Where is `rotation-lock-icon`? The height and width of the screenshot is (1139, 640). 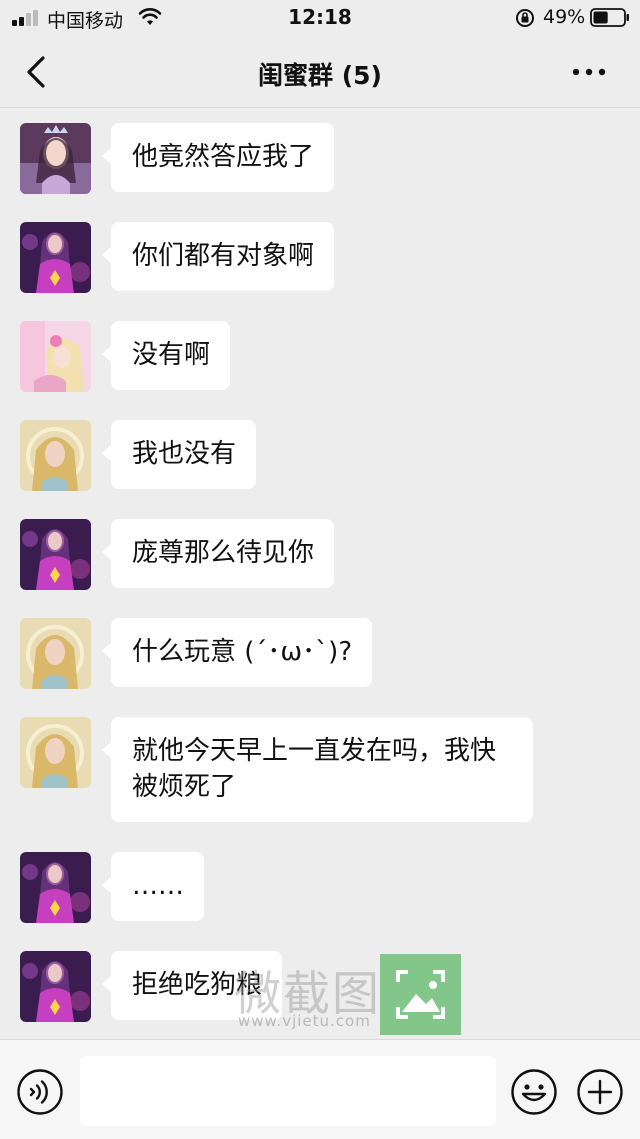 rotation-lock-icon is located at coordinates (525, 18).